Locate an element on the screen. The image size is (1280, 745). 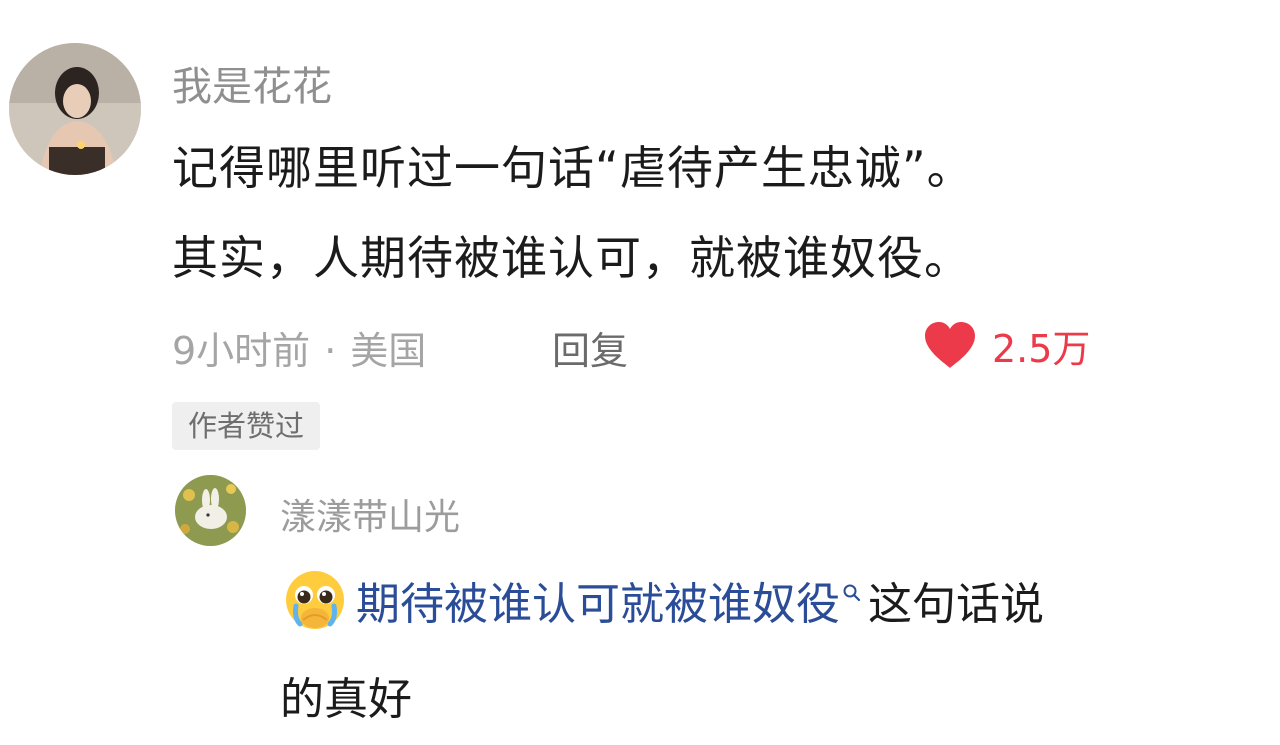
comment-text-line-2: 其实，人期待被谁认可，就被谁奴役。 is located at coordinates (571, 258).